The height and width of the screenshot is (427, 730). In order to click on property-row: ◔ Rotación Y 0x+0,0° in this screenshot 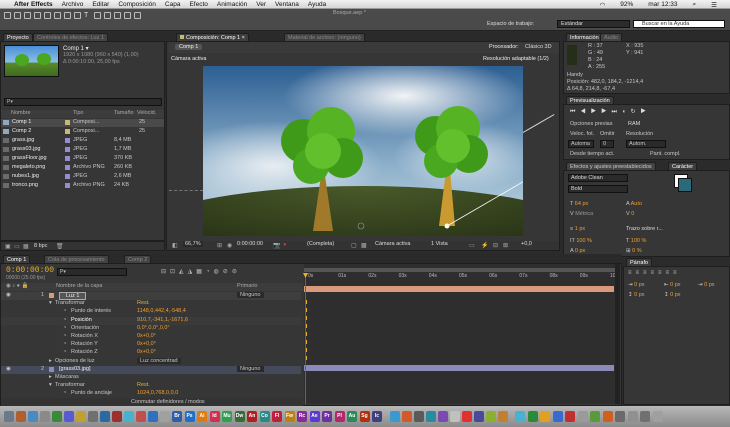, I will do `click(151, 345)`.